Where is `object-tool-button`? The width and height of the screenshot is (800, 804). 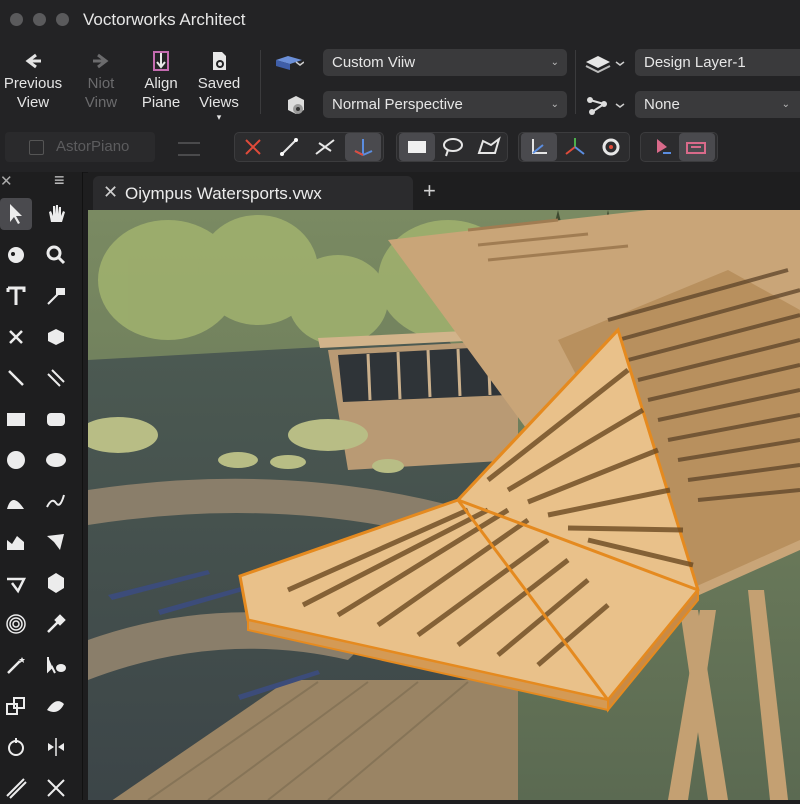
object-tool-button is located at coordinates (56, 337).